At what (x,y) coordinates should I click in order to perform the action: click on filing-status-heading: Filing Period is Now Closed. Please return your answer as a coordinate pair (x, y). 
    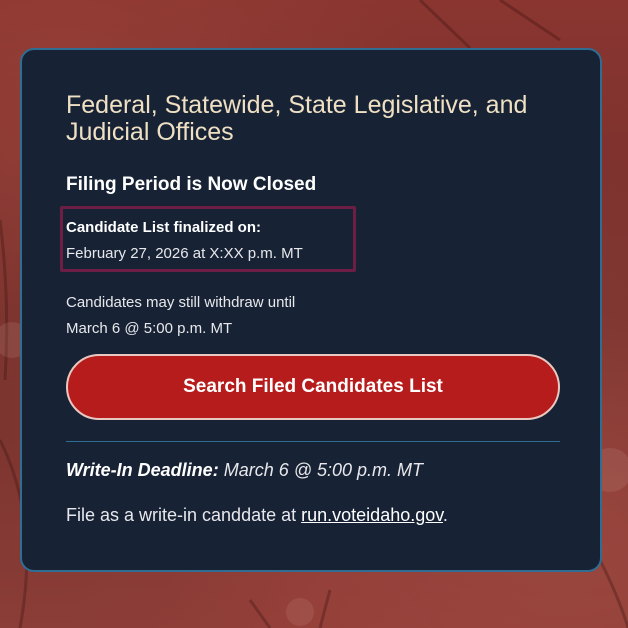
    Looking at the image, I should click on (191, 184).